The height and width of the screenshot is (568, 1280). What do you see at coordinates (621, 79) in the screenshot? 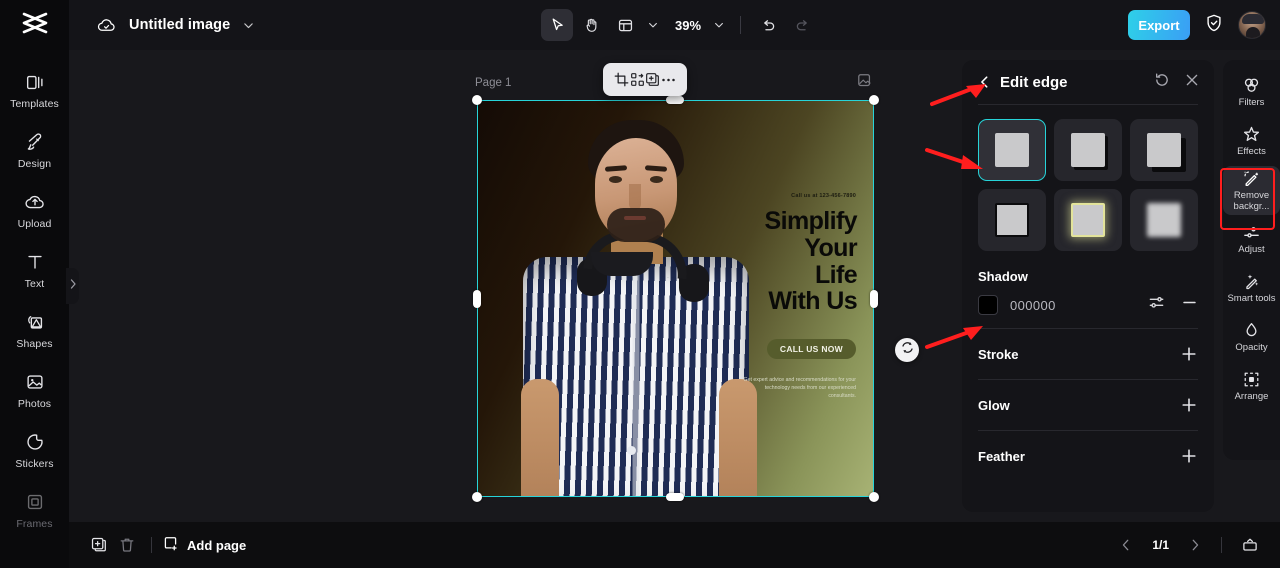
I see `crop-icon` at bounding box center [621, 79].